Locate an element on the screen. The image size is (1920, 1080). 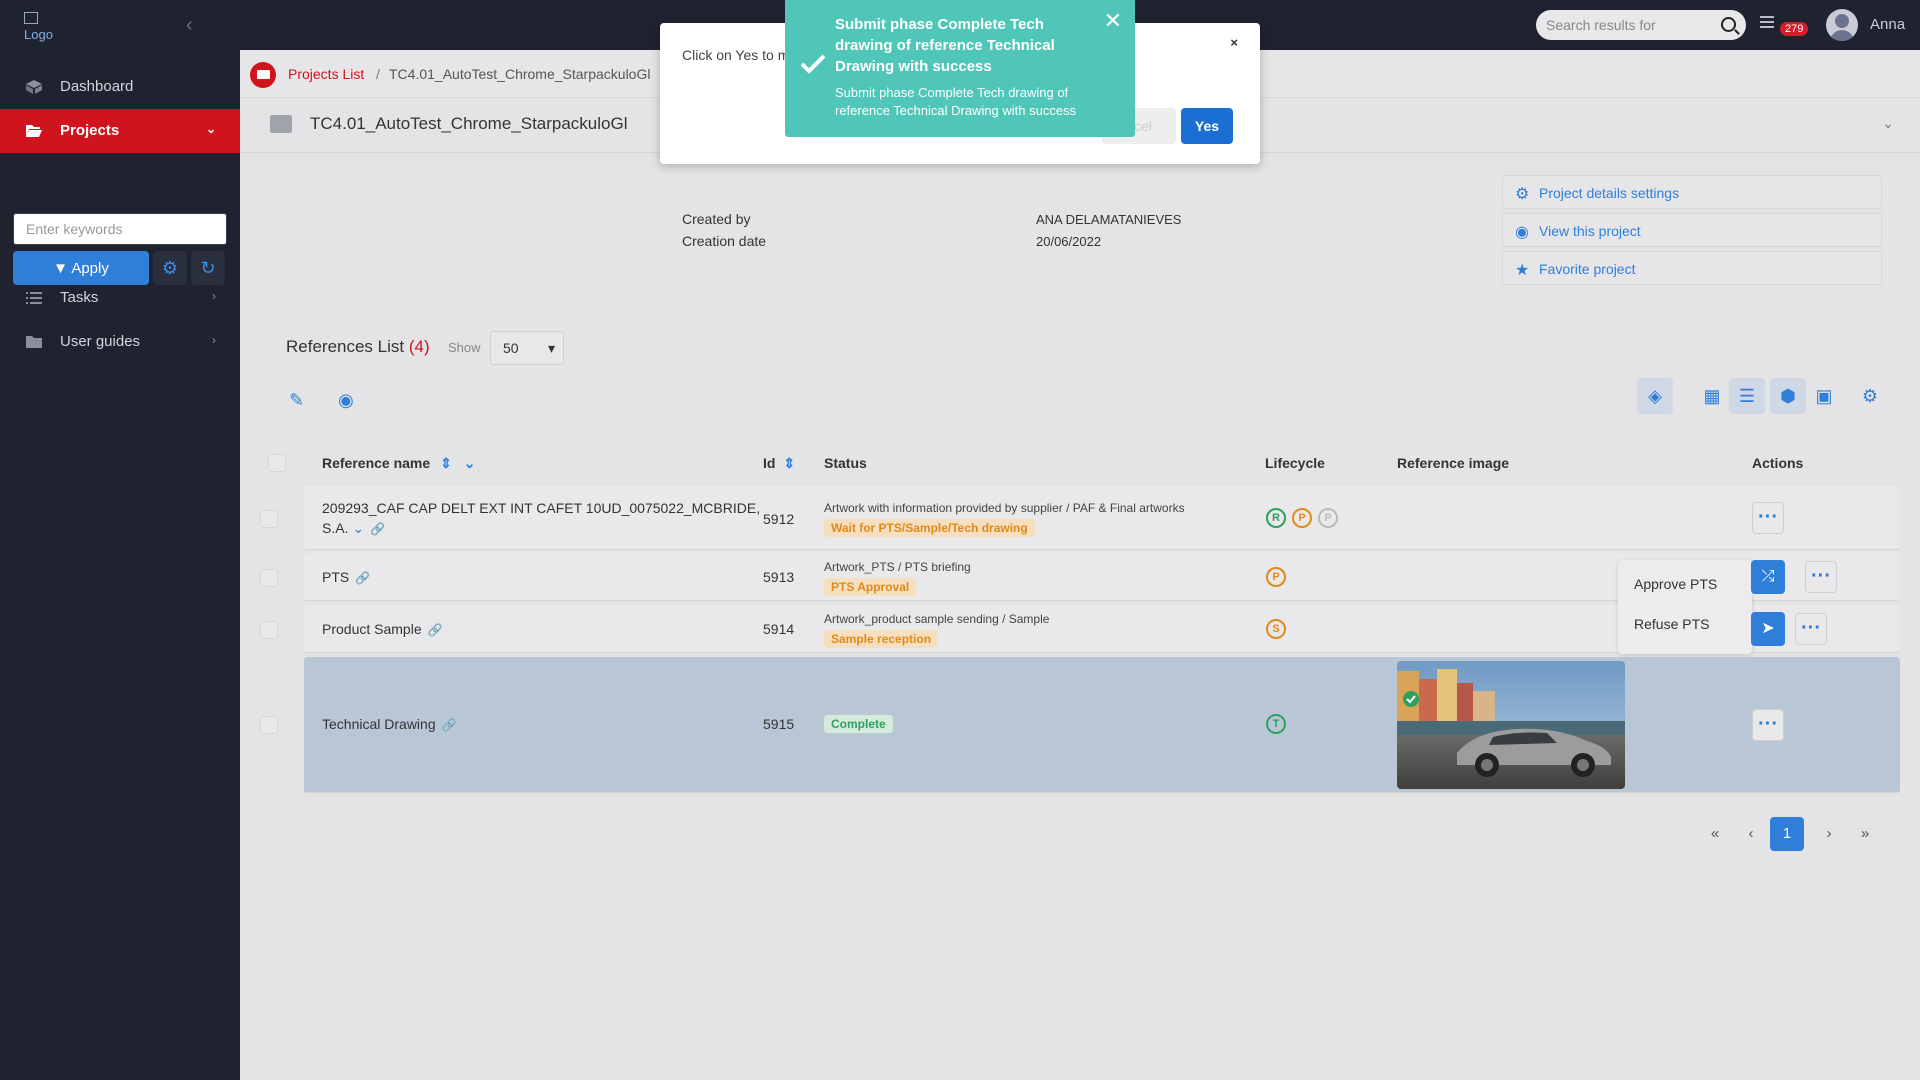
previous-page-button: ‹ is located at coordinates (1751, 834).